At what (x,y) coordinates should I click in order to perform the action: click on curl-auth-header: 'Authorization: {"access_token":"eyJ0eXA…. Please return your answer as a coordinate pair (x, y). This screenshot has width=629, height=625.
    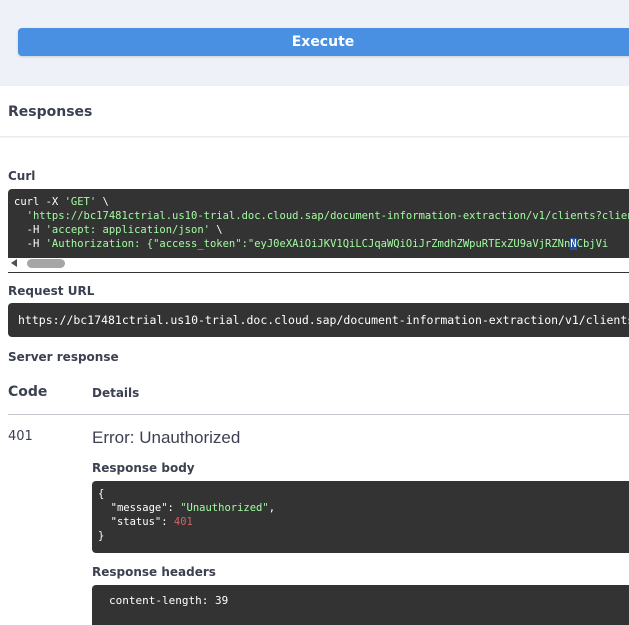
    Looking at the image, I should click on (308, 244).